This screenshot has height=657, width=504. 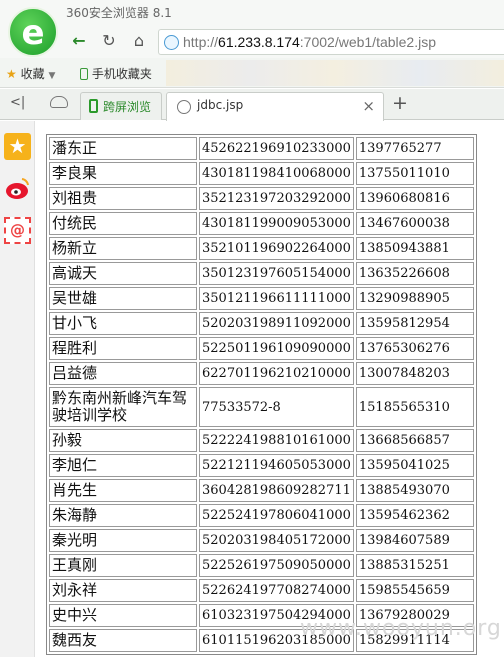 I want to click on id-cell: 522624197708274000, so click(x=276, y=590).